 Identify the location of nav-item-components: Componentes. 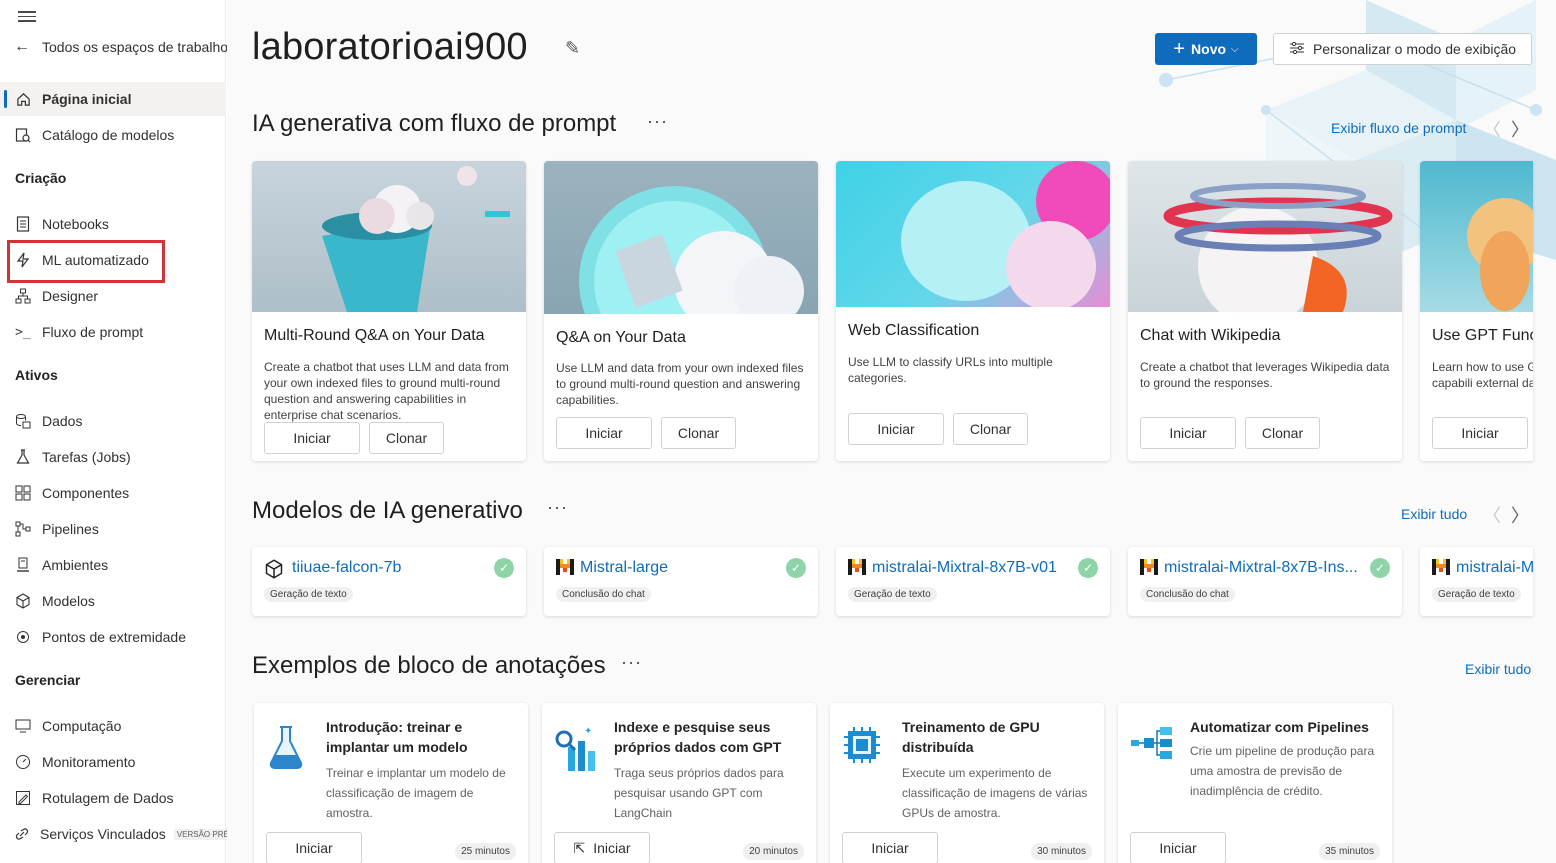
(113, 493).